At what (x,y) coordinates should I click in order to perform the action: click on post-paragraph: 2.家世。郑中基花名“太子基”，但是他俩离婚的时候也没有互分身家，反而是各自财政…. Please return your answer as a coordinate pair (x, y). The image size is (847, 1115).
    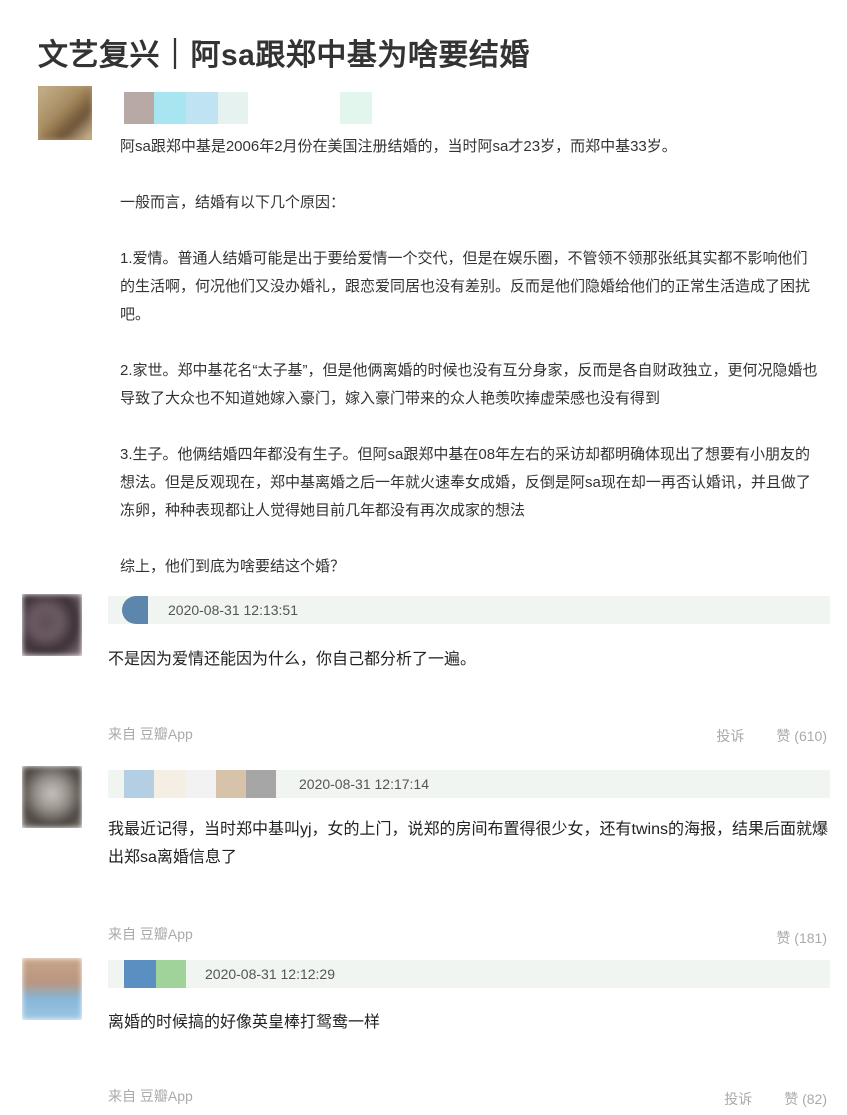
    Looking at the image, I should click on (469, 384).